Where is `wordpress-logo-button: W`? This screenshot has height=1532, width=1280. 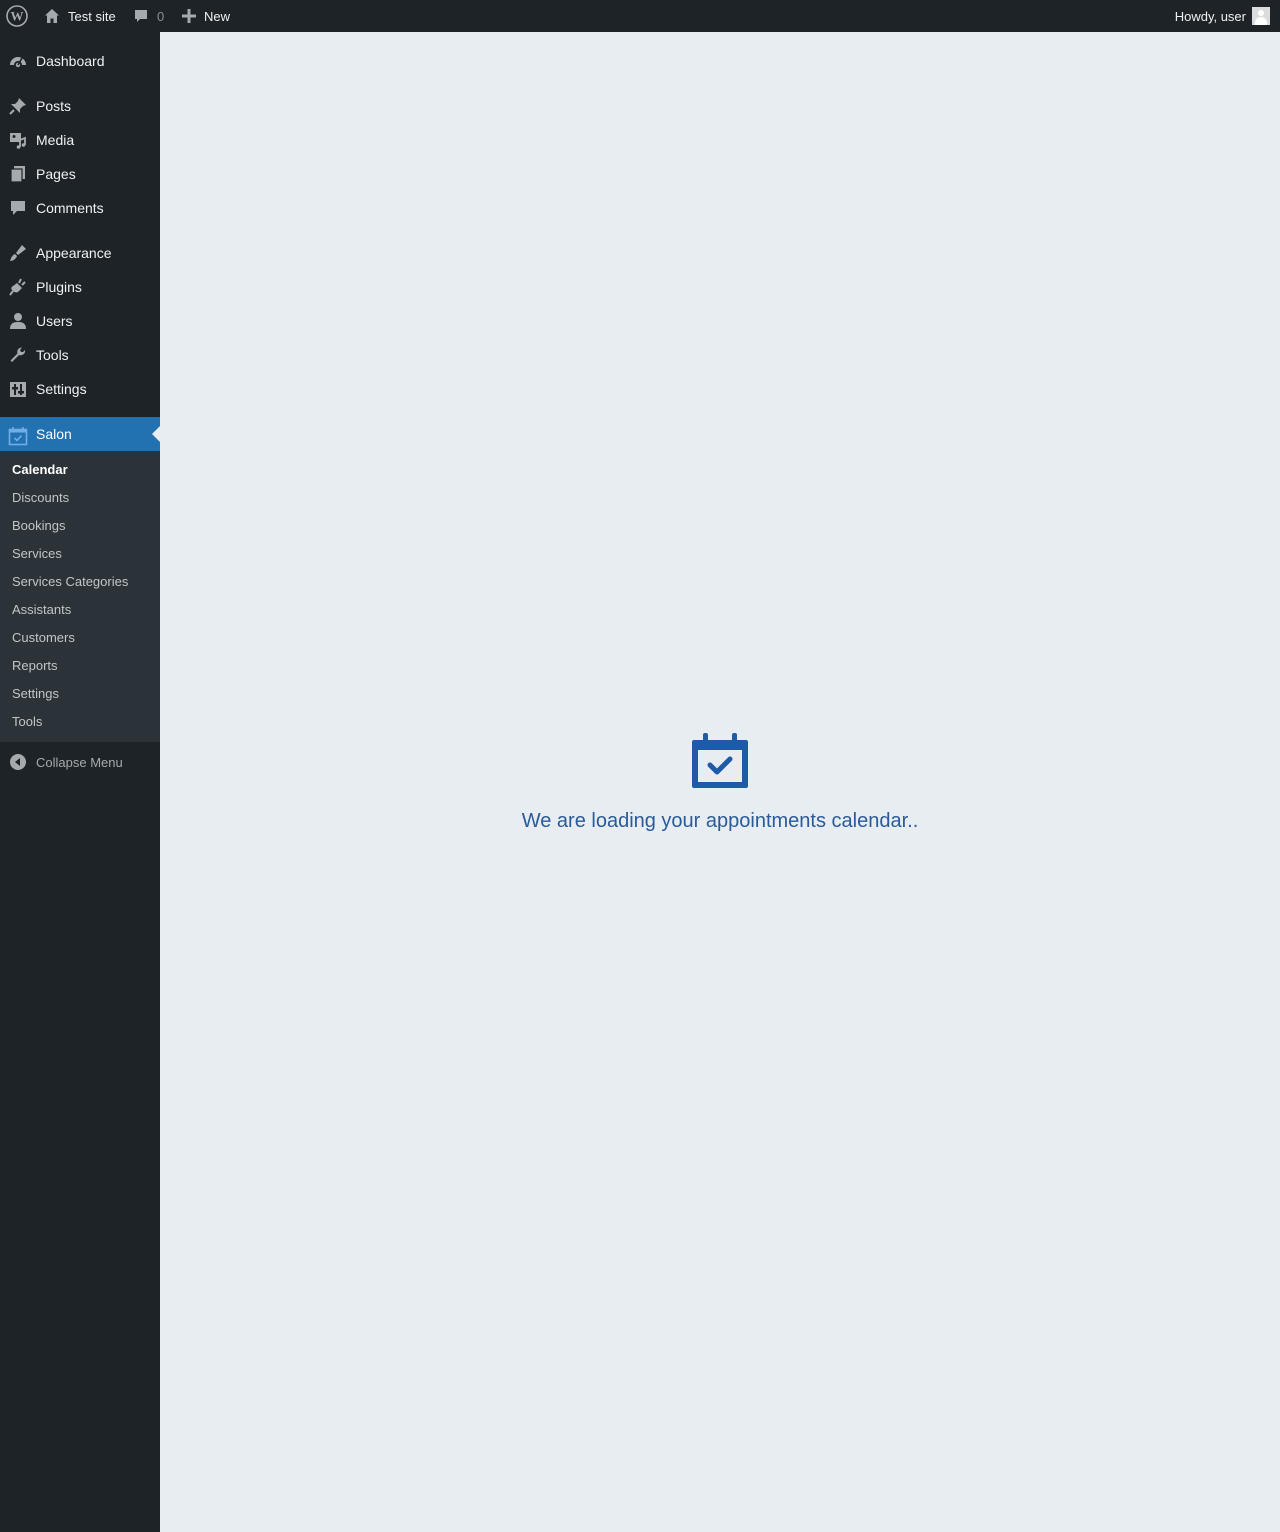
wordpress-logo-button: W is located at coordinates (17, 16).